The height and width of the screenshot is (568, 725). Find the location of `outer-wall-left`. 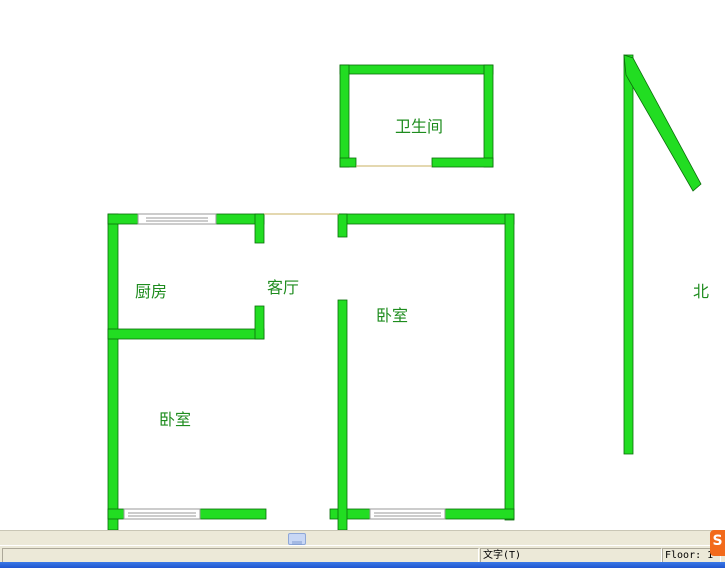

outer-wall-left is located at coordinates (113, 372).